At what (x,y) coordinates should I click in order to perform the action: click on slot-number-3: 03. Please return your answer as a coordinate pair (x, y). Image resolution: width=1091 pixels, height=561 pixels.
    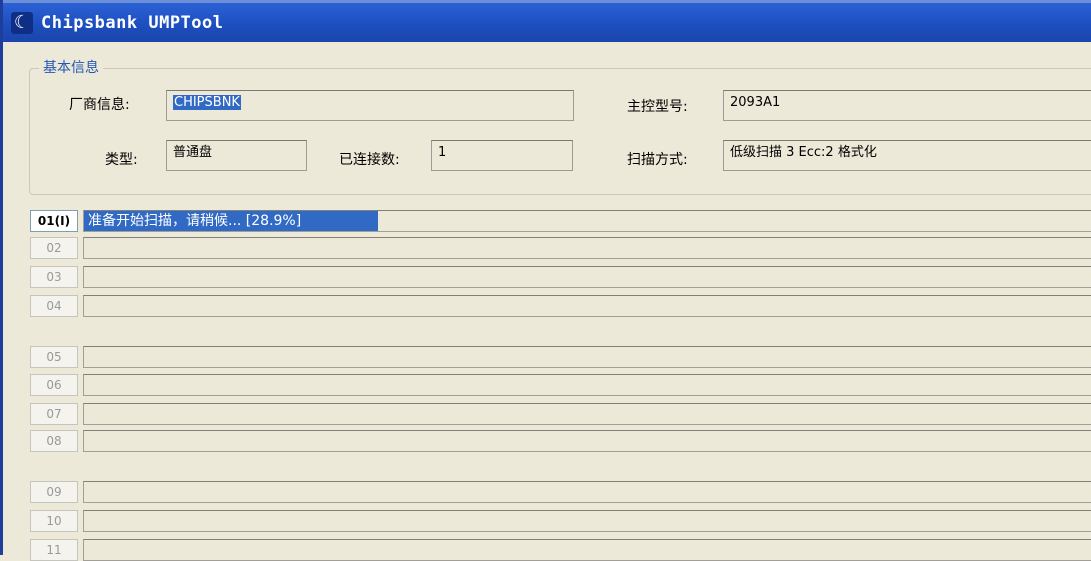
    Looking at the image, I should click on (54, 277).